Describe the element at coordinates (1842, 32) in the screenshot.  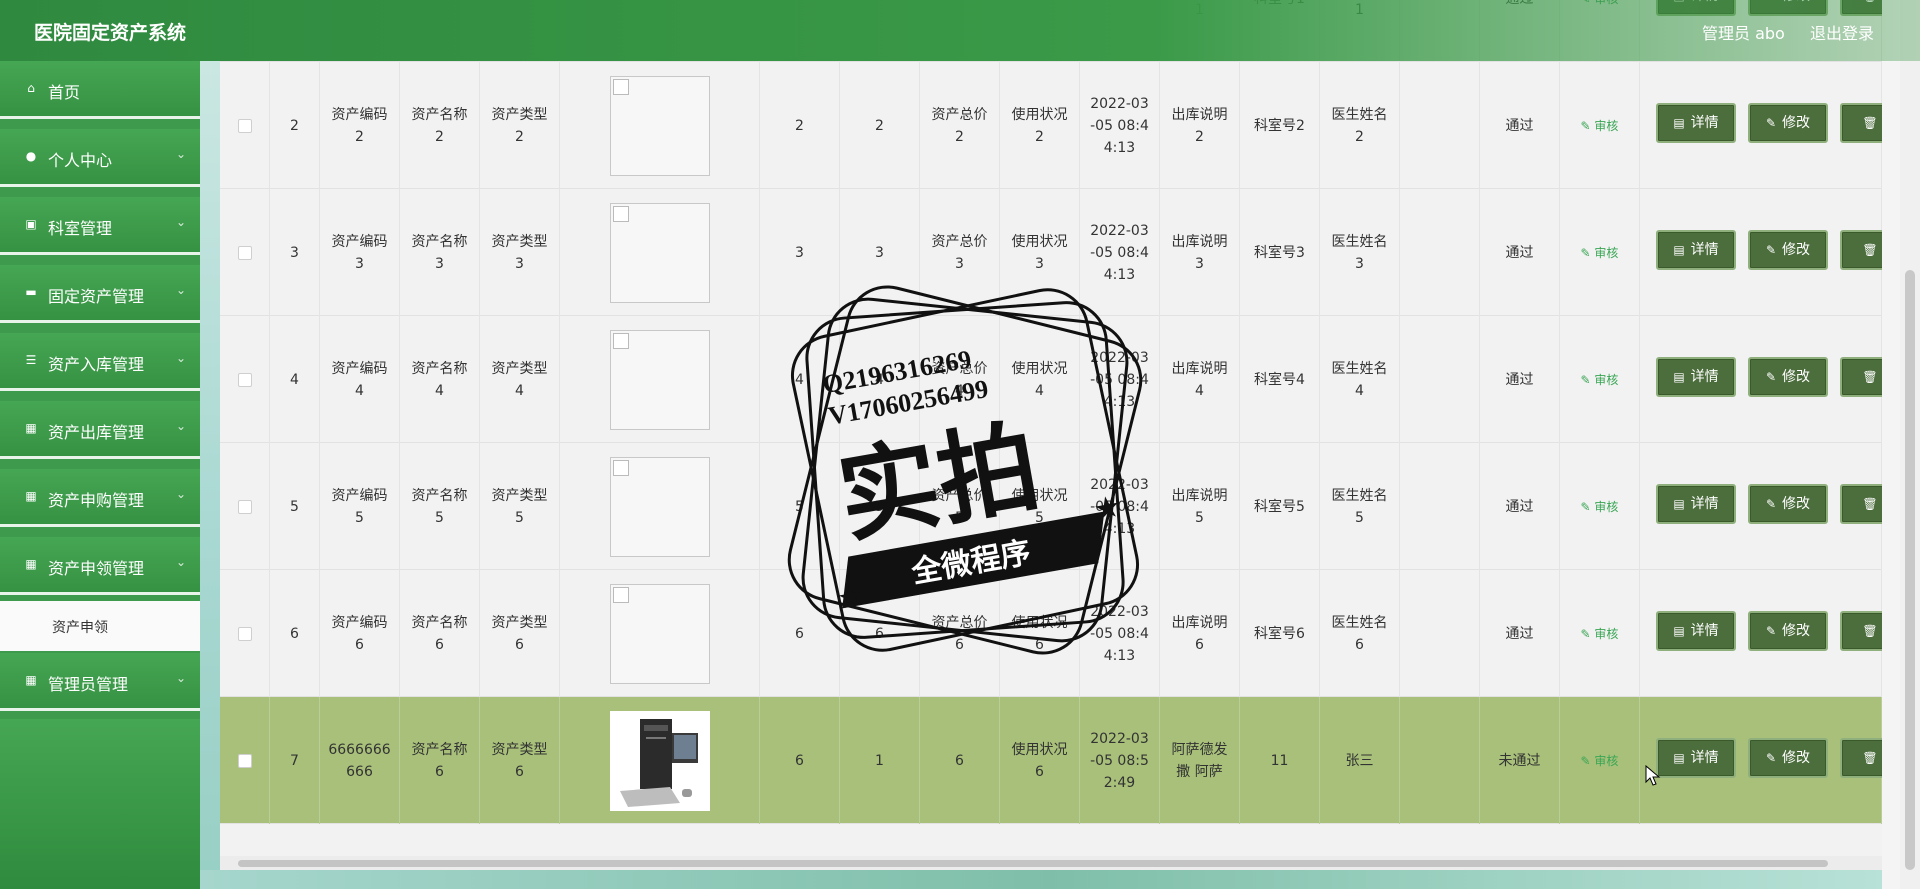
I see `logout-link: 退出登录` at that location.